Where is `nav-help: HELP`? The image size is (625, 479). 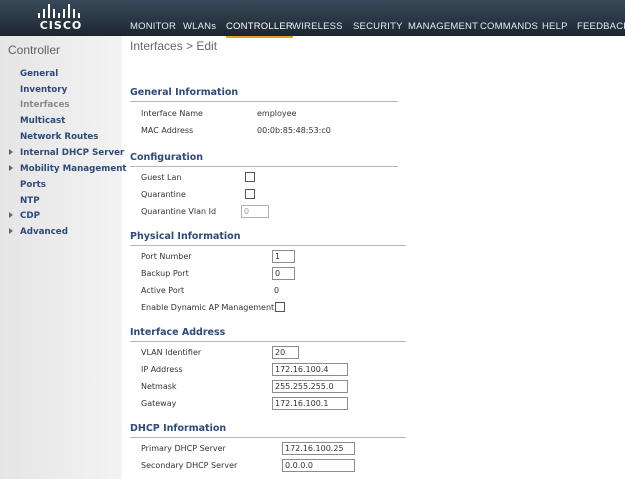
nav-help: HELP is located at coordinates (555, 28).